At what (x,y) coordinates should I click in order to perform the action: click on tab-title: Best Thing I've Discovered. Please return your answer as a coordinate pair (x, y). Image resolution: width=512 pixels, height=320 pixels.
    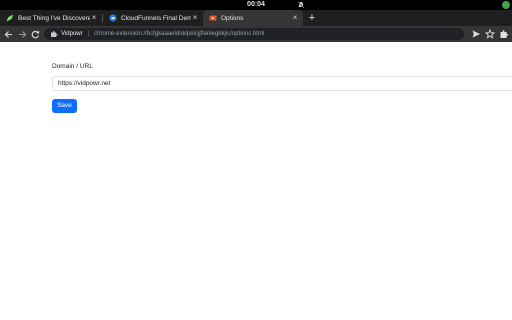
    Looking at the image, I should click on (54, 18).